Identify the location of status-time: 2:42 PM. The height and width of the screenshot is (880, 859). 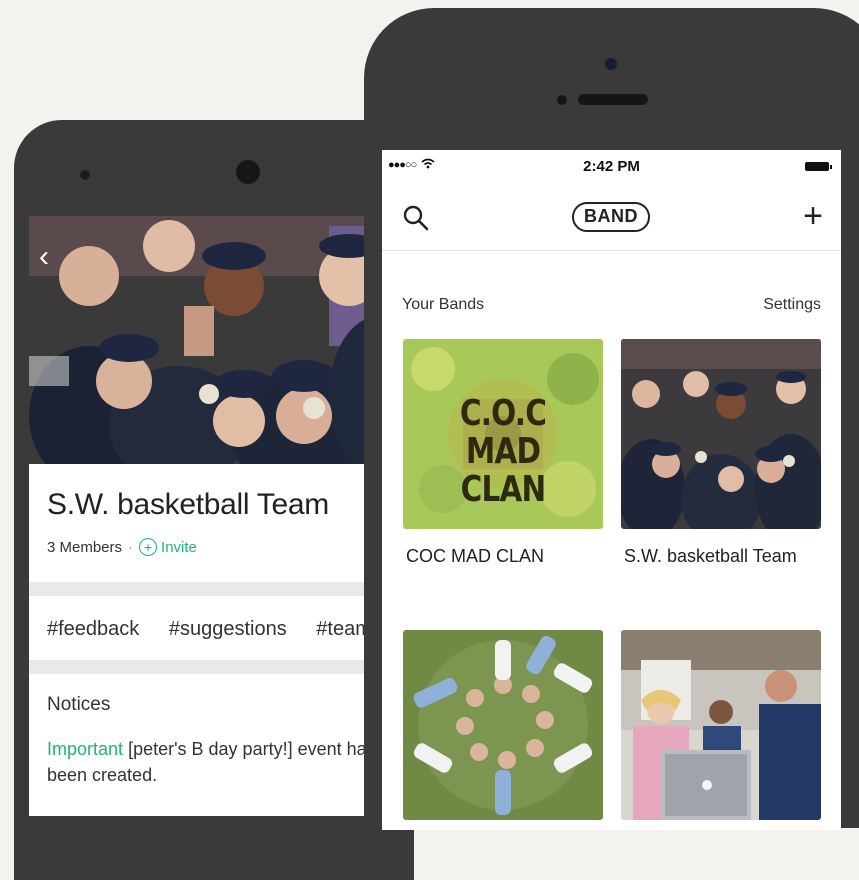
(611, 166).